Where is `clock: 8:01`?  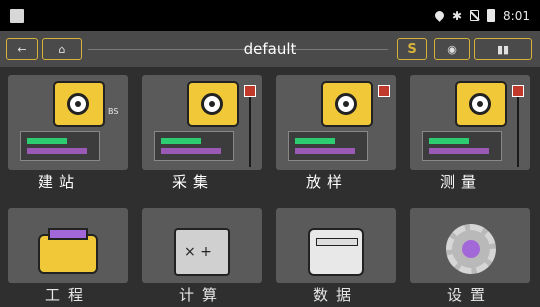 clock: 8:01 is located at coordinates (516, 15).